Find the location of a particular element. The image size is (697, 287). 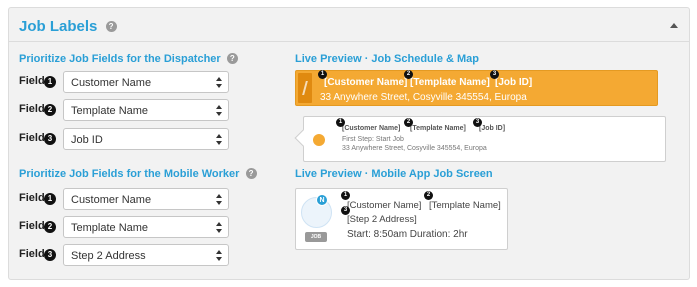

job-status-stripe is located at coordinates (305, 88).